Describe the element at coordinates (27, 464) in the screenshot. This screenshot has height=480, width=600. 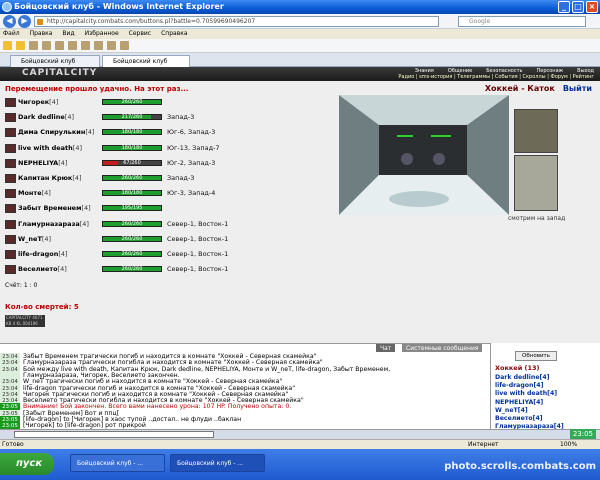
I see `start-button: пуск` at that location.